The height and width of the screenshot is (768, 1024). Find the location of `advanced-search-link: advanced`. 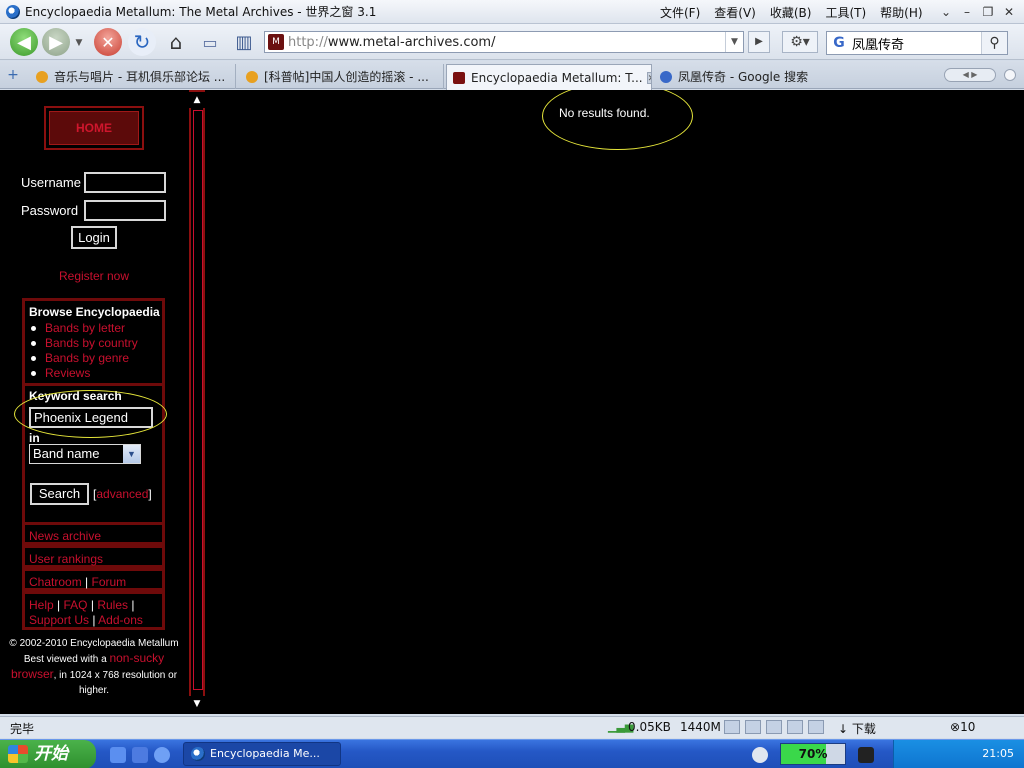

advanced-search-link: advanced is located at coordinates (122, 494).